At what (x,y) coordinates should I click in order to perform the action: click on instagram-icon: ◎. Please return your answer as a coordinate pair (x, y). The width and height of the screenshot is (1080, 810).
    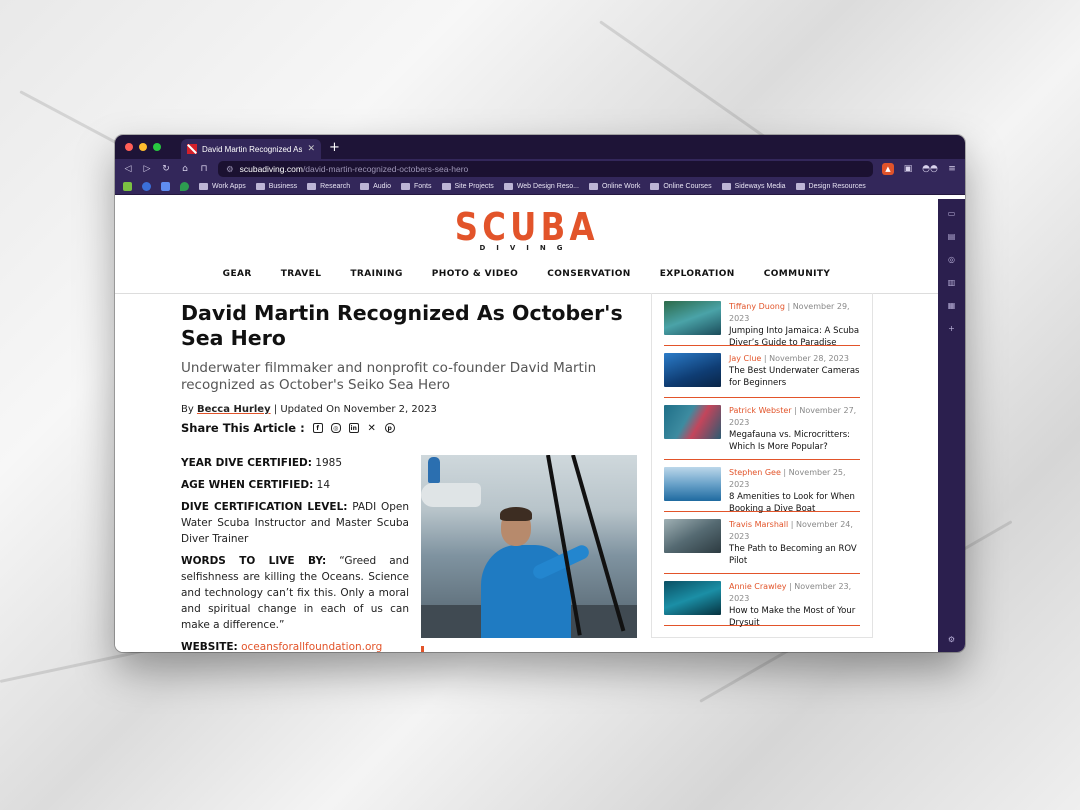
    Looking at the image, I should click on (335, 428).